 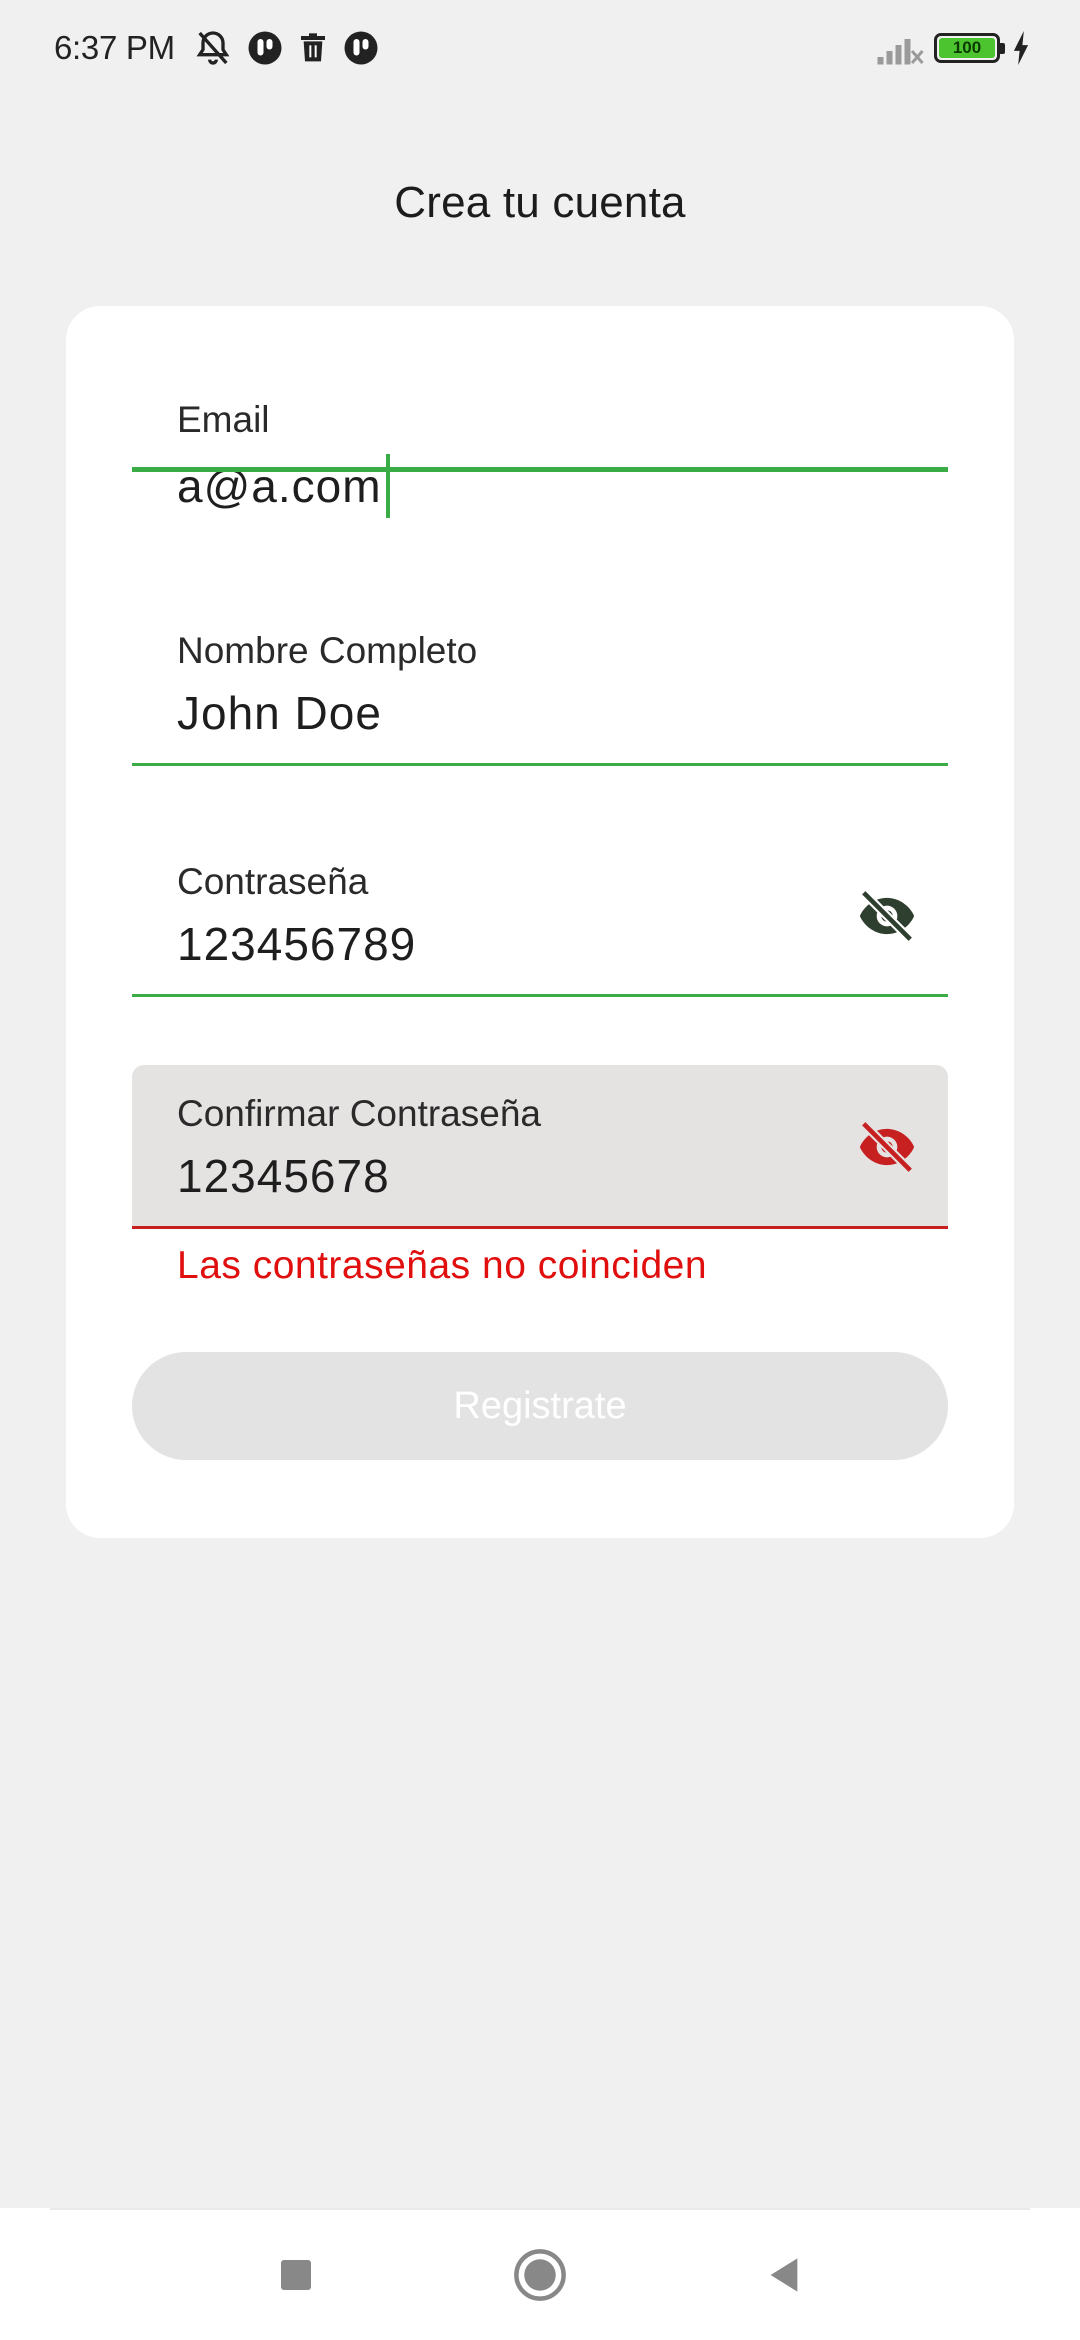 I want to click on confirm-password-value: 12345678, so click(x=283, y=1176).